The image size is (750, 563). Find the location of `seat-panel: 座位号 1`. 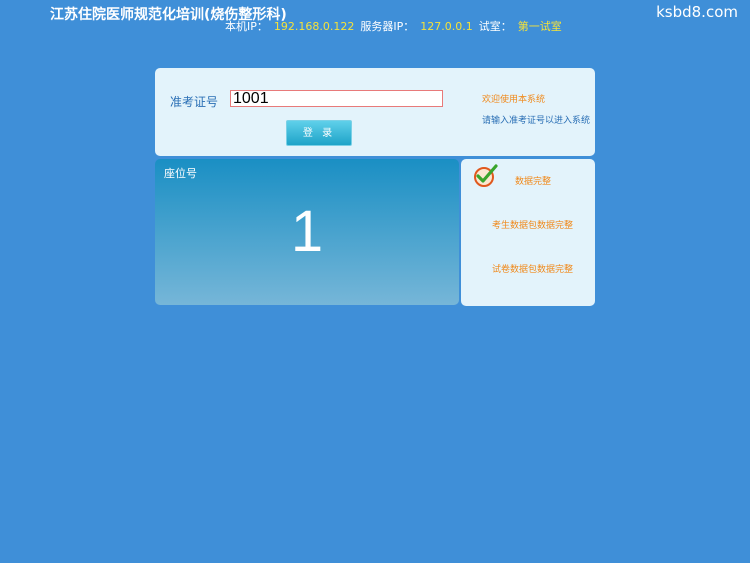

seat-panel: 座位号 1 is located at coordinates (307, 232).